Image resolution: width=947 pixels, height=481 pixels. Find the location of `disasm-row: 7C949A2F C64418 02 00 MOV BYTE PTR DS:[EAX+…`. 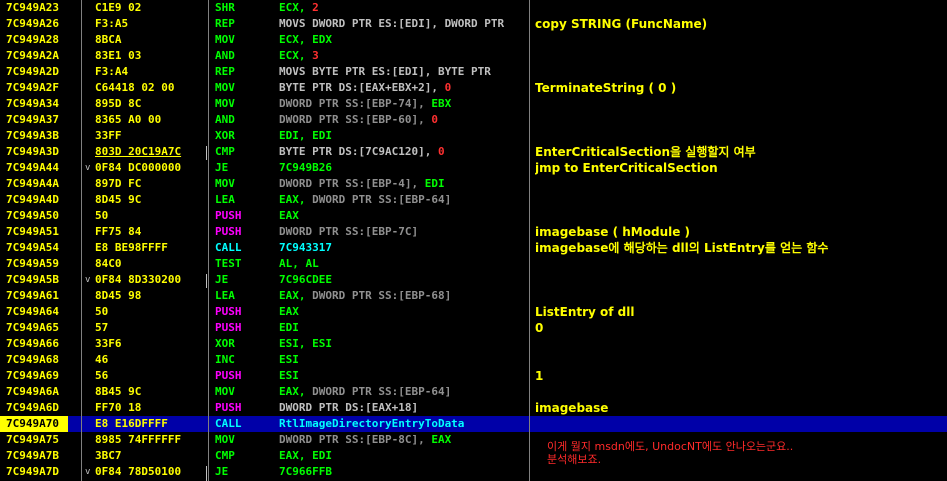

disasm-row: 7C949A2F C64418 02 00 MOV BYTE PTR DS:[EAX+… is located at coordinates (473, 88).